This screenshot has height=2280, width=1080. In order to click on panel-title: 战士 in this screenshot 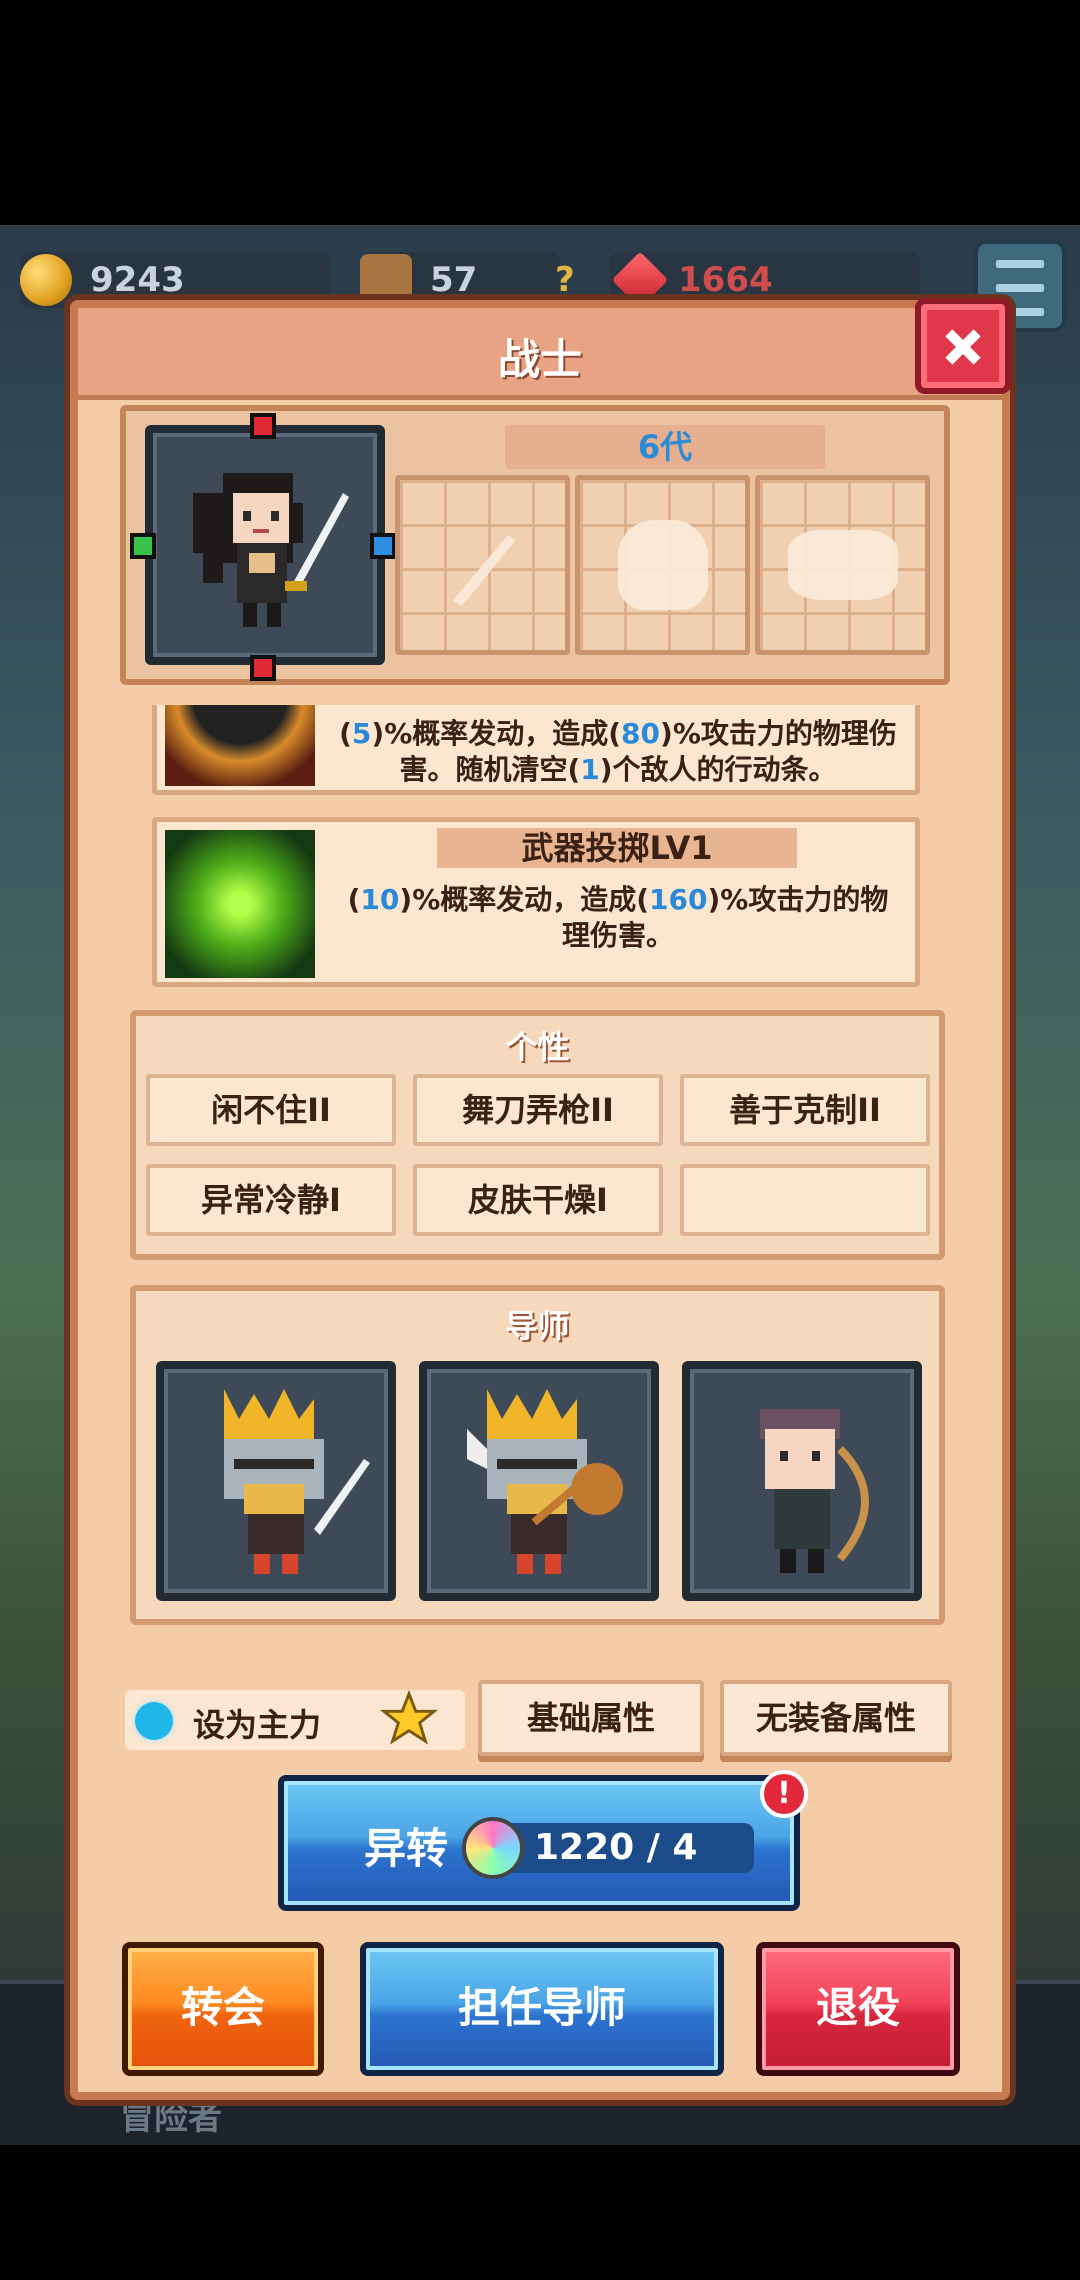, I will do `click(539, 359)`.